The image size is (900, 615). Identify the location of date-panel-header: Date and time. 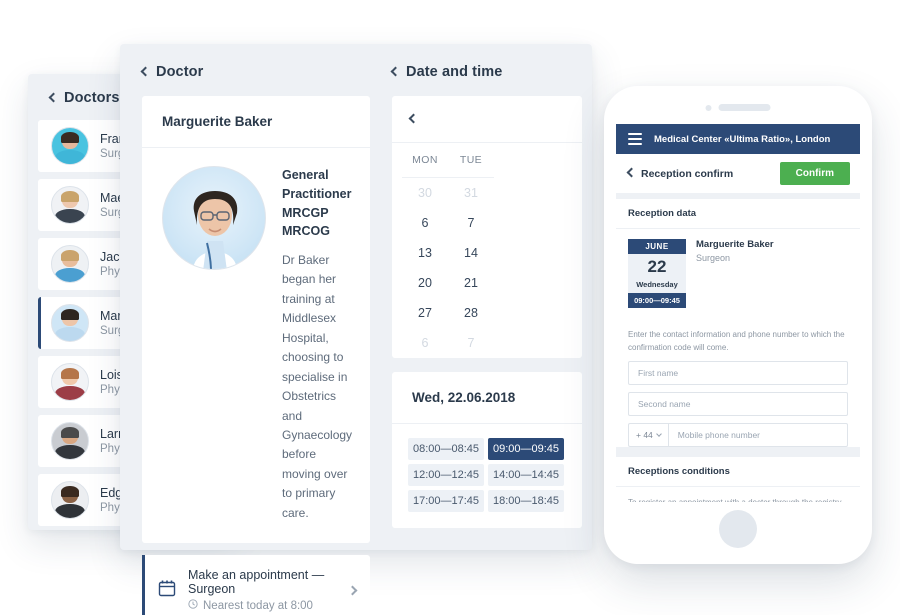
(481, 72).